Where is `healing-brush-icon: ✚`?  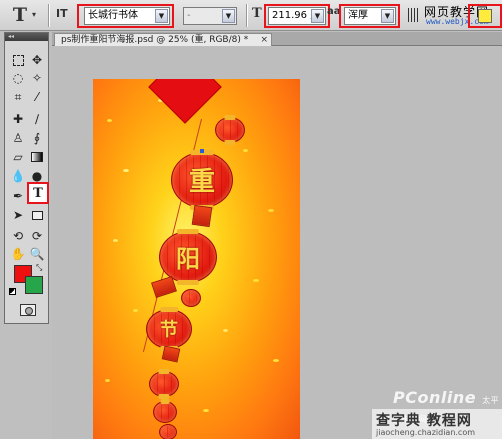
healing-brush-icon: ✚ is located at coordinates (18, 119).